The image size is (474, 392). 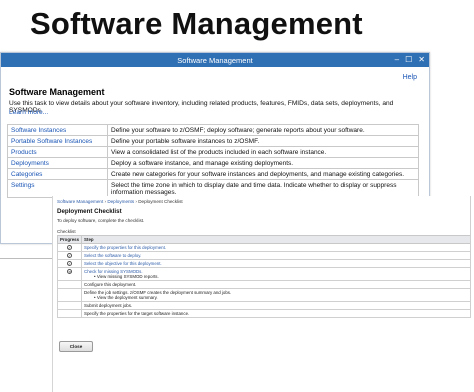 What do you see at coordinates (80, 201) in the screenshot?
I see `breadcrumb-software-management: Software Management` at bounding box center [80, 201].